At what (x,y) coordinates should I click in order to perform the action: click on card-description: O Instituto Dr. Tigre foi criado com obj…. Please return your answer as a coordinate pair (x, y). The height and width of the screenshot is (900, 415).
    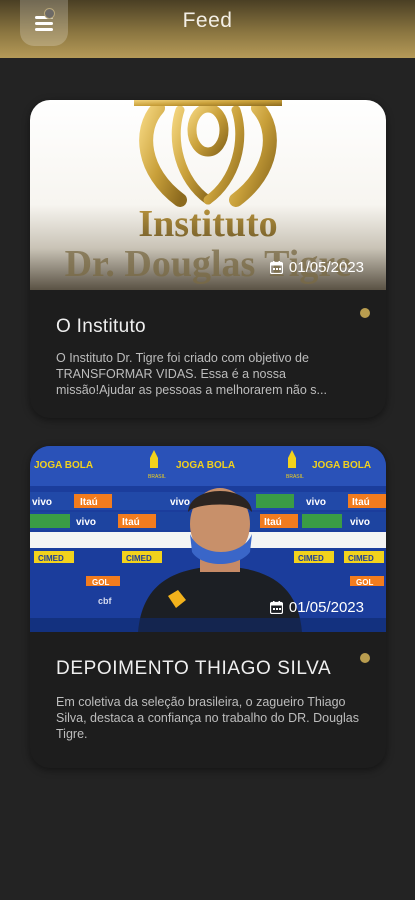
    Looking at the image, I should click on (191, 374).